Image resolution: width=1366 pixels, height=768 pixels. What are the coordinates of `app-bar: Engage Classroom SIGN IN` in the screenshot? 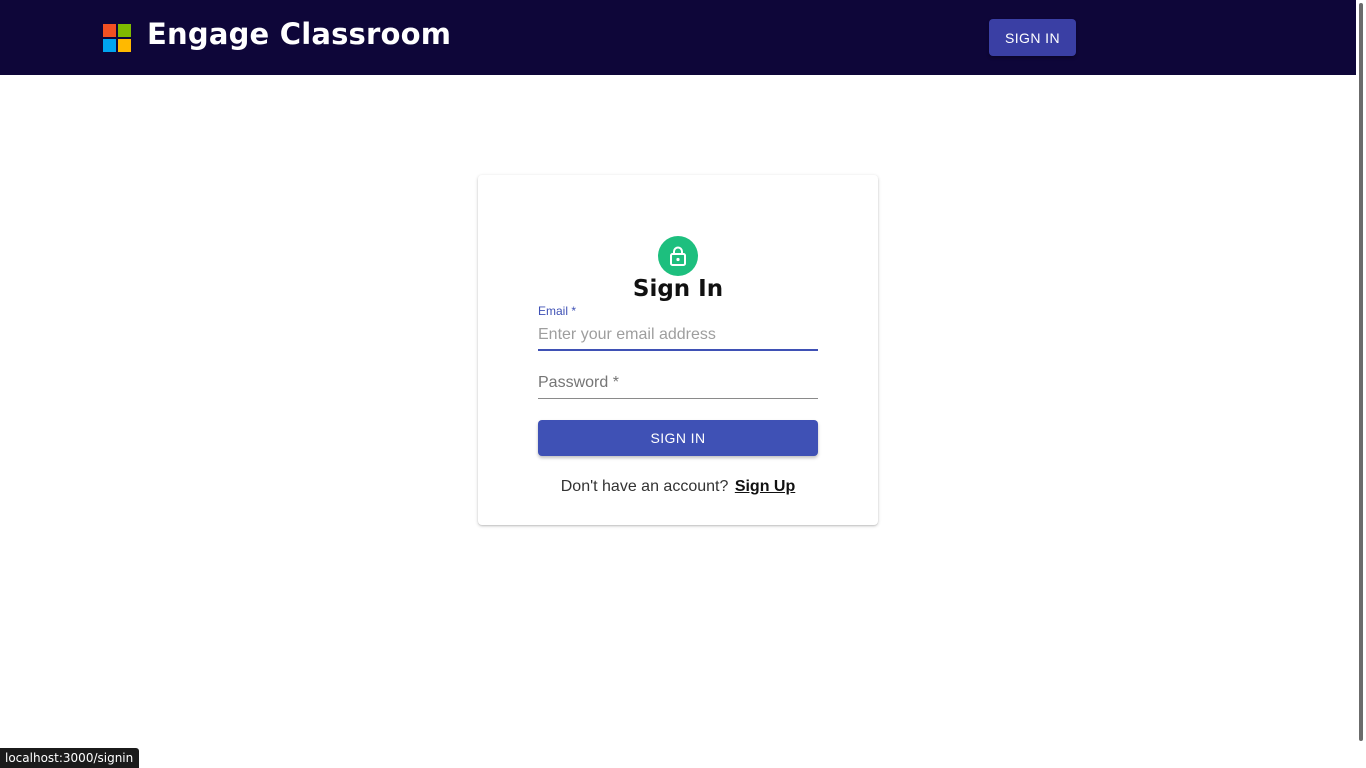 It's located at (678, 37).